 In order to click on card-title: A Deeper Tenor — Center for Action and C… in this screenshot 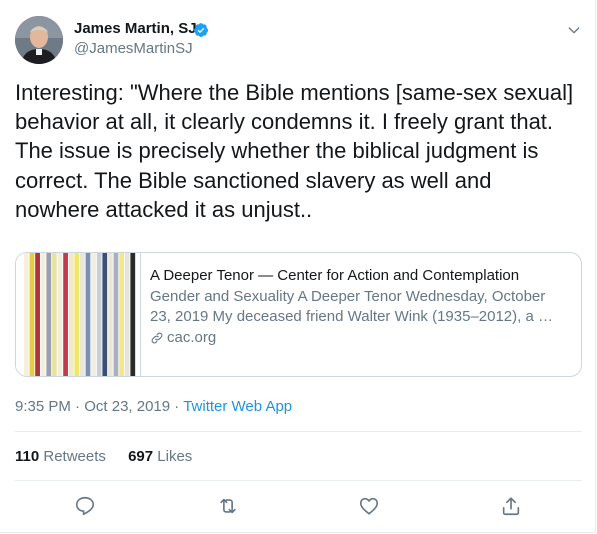, I will do `click(335, 275)`.